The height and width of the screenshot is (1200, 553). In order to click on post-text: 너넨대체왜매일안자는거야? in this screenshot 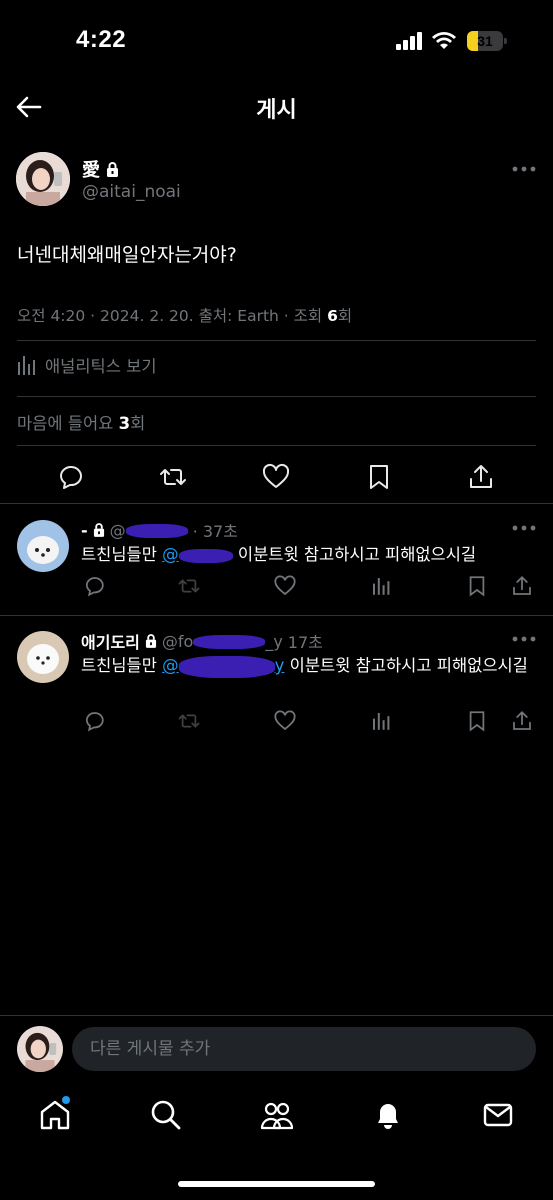, I will do `click(127, 255)`.